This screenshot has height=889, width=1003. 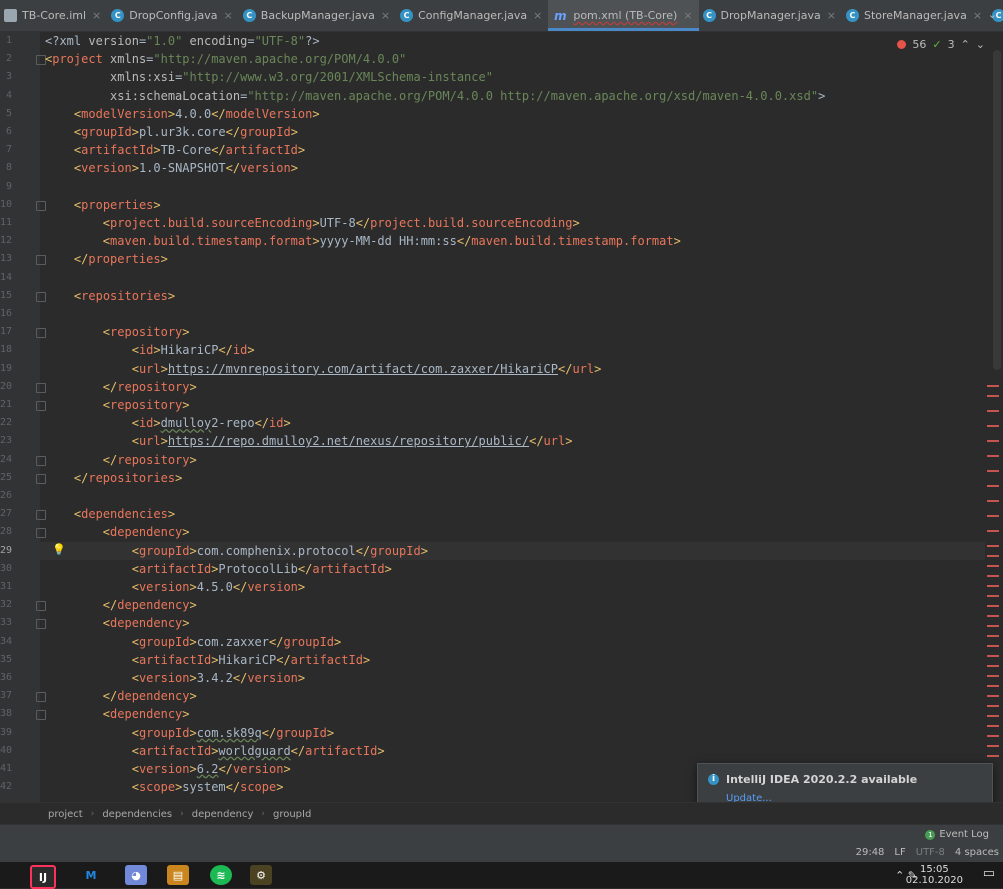 What do you see at coordinates (6, 349) in the screenshot?
I see `line-number: 18` at bounding box center [6, 349].